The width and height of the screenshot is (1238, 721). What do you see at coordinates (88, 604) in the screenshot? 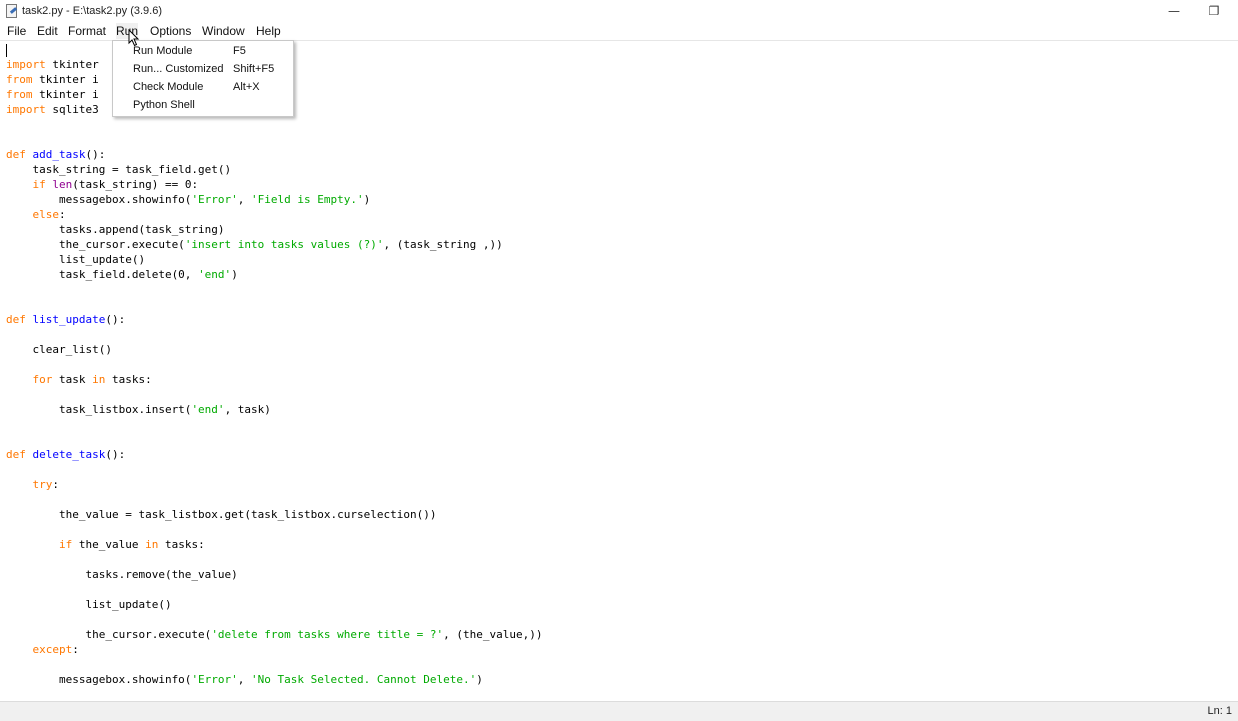
I see `code-line: list_update()` at bounding box center [88, 604].